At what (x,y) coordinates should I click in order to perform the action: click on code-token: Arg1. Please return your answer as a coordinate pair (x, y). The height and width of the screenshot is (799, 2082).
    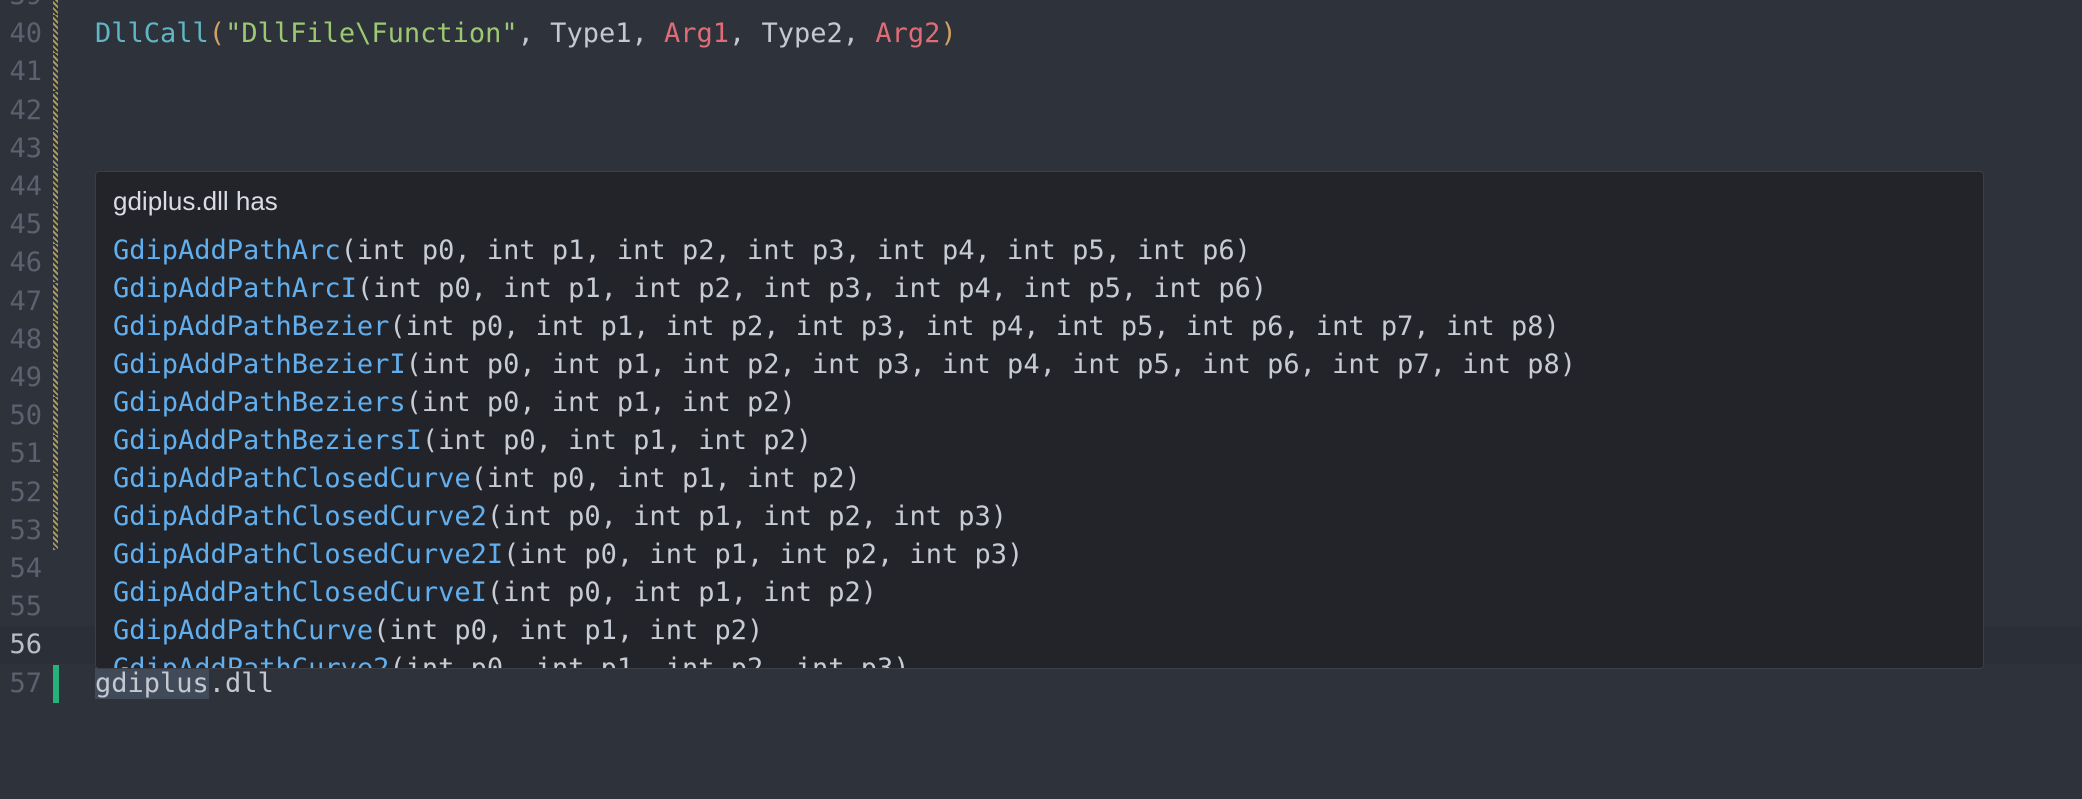
    Looking at the image, I should click on (696, 34).